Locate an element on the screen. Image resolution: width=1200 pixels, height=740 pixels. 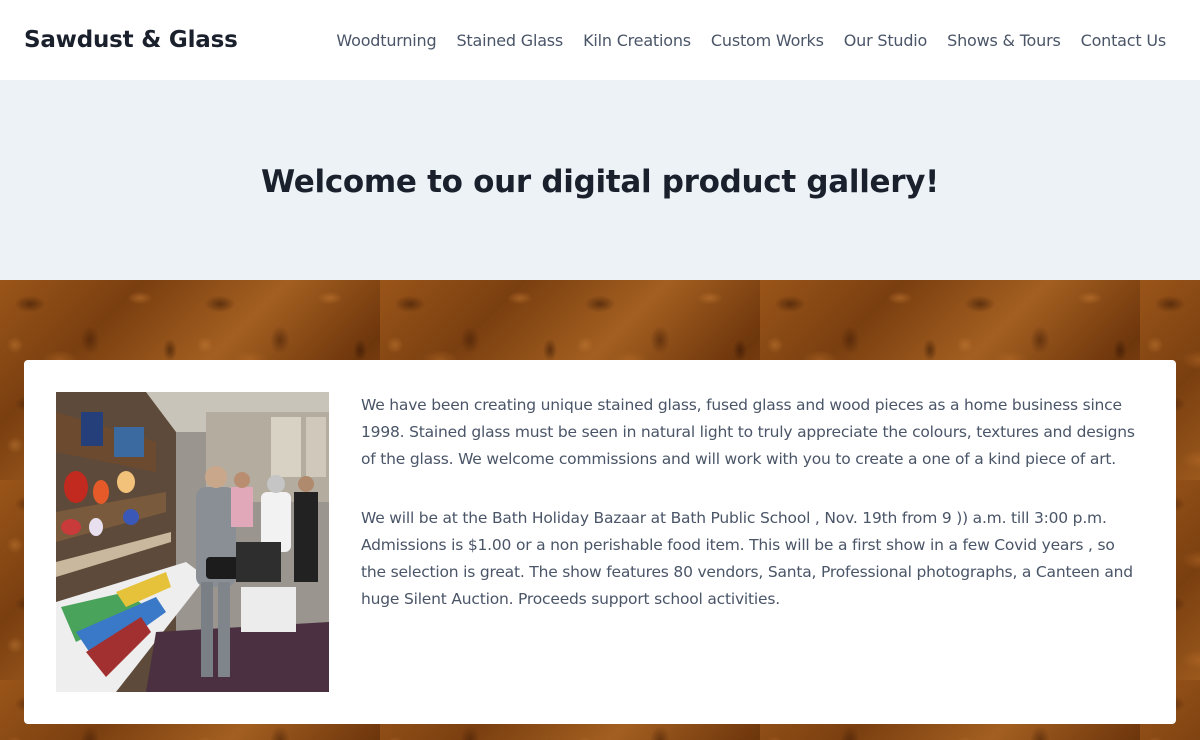
site-title-link: Sawdust & Glass is located at coordinates (131, 40).